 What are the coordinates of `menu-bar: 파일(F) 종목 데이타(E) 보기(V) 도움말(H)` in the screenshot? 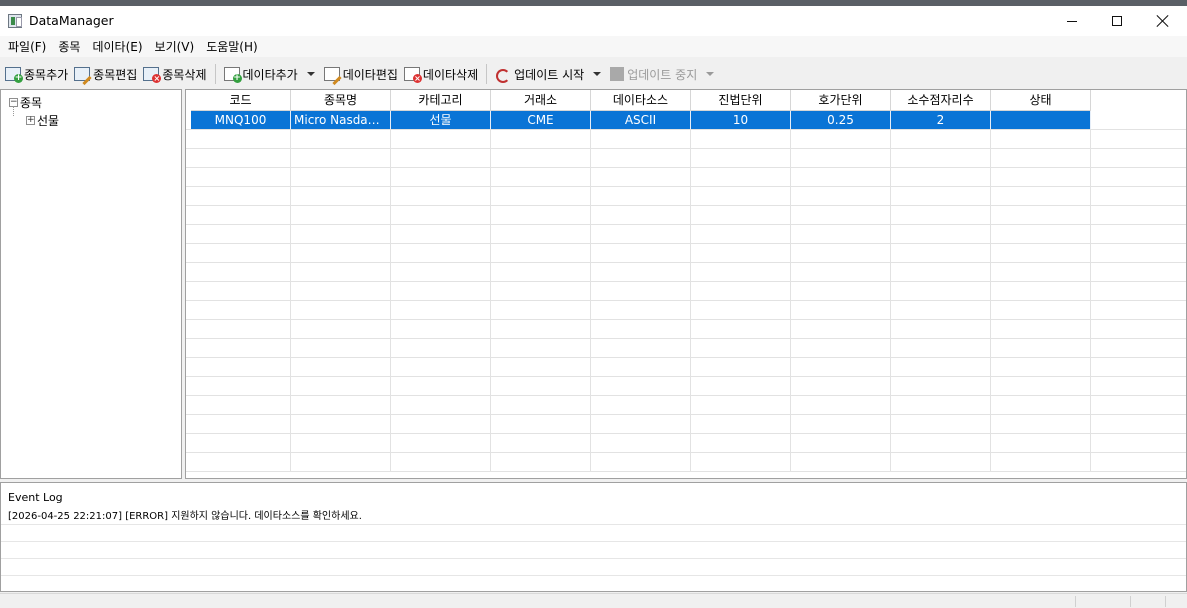 It's located at (593, 46).